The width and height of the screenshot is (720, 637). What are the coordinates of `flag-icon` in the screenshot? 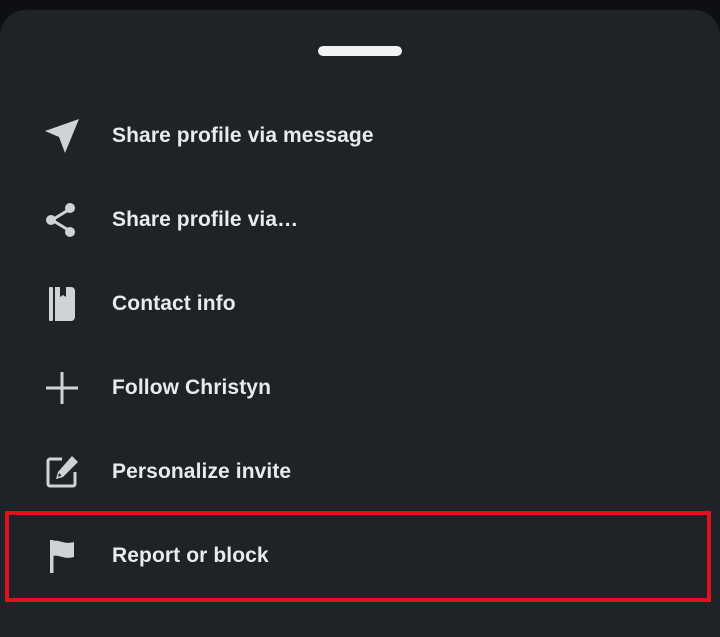 It's located at (62, 556).